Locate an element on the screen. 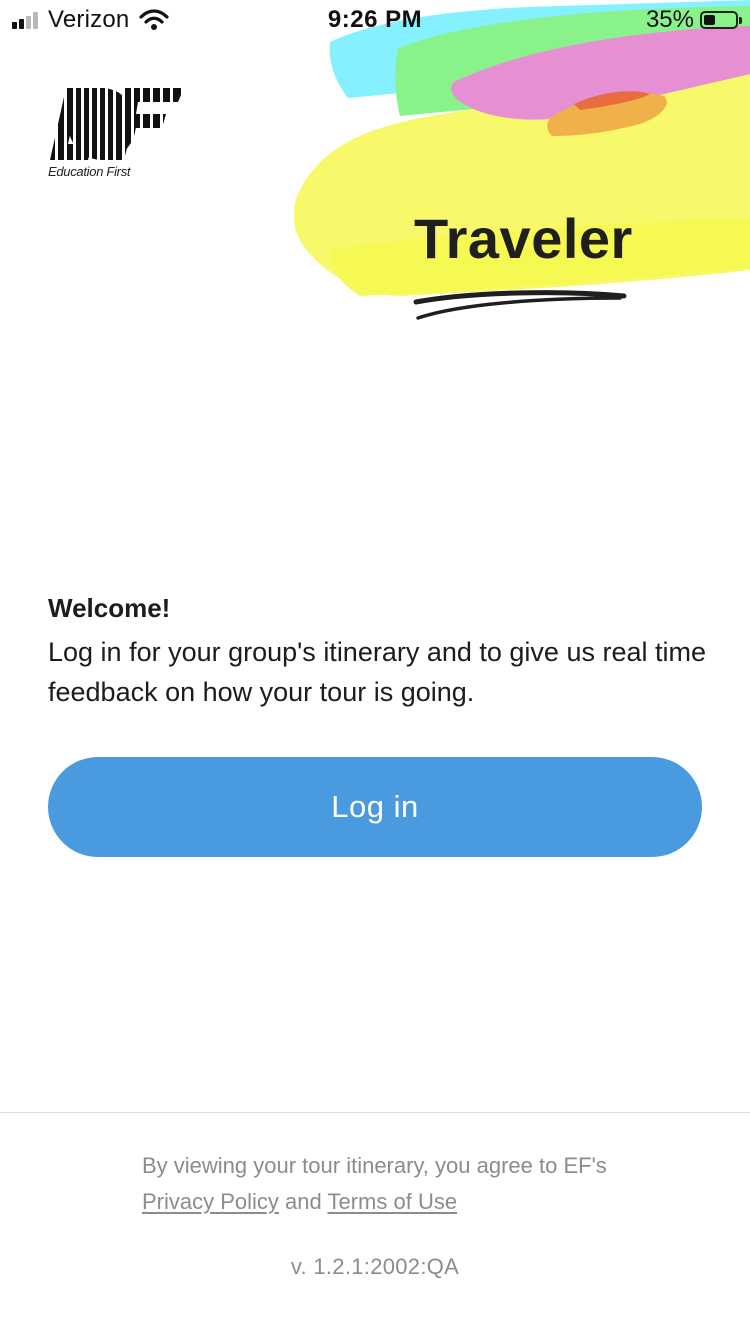 This screenshot has width=750, height=1334. app-version: v. 1.2.1:2002:QA is located at coordinates (375, 1266).